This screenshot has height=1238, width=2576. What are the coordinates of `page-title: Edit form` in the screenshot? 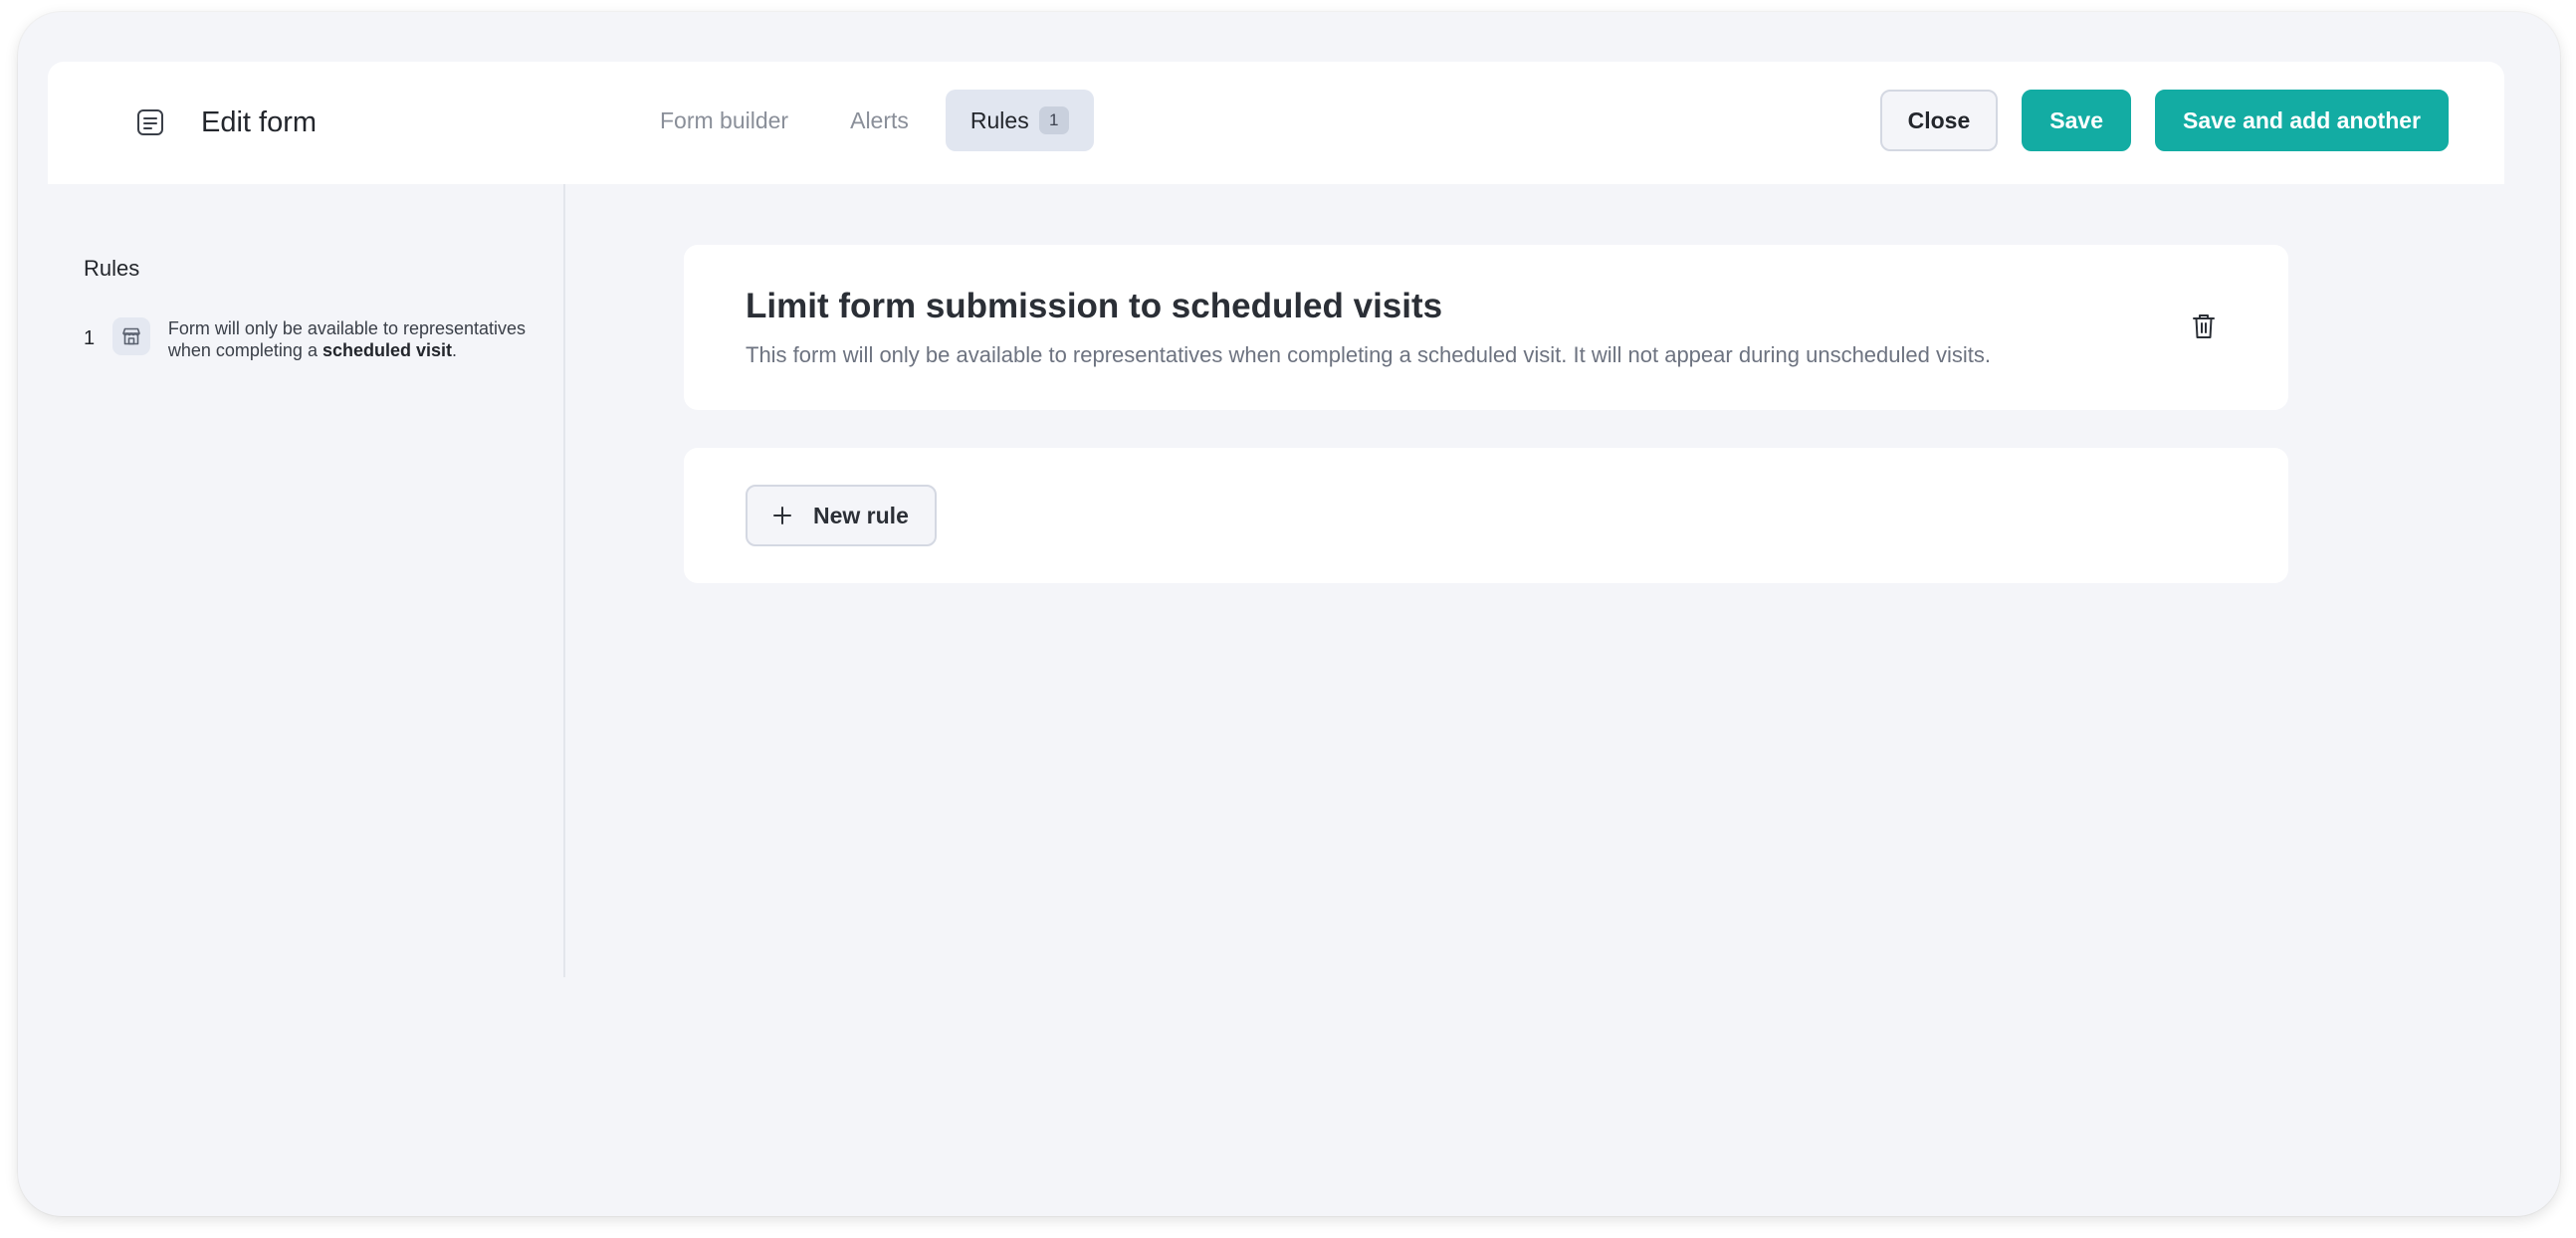 It's located at (259, 122).